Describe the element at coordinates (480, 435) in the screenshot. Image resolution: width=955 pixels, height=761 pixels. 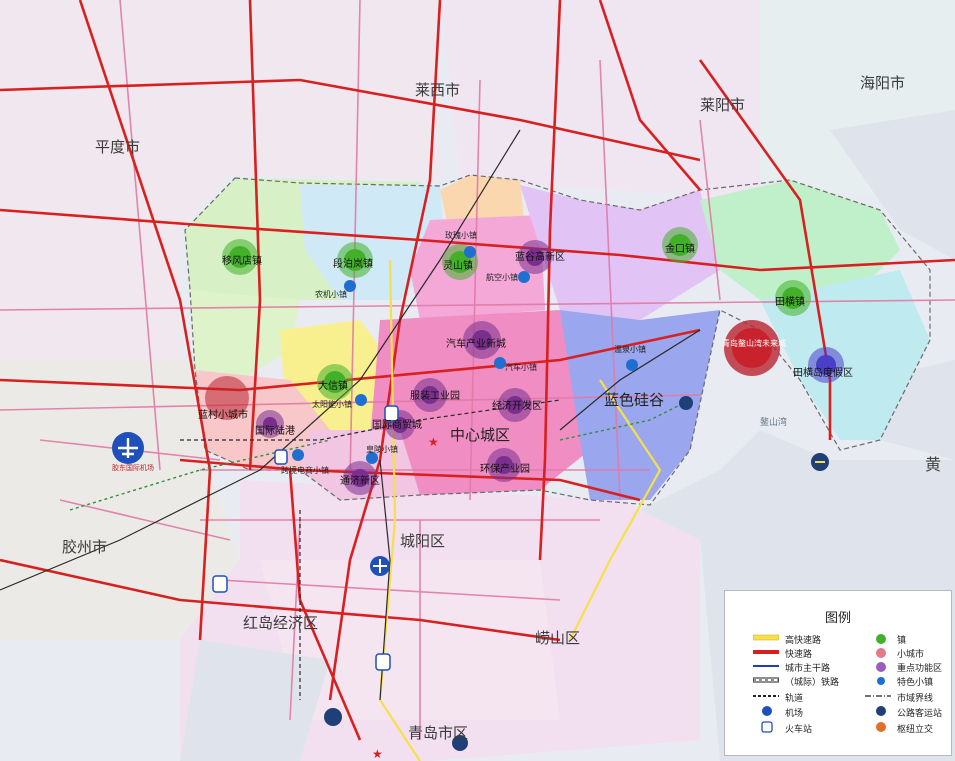
I see `area-zhongxin: 中心城区` at that location.